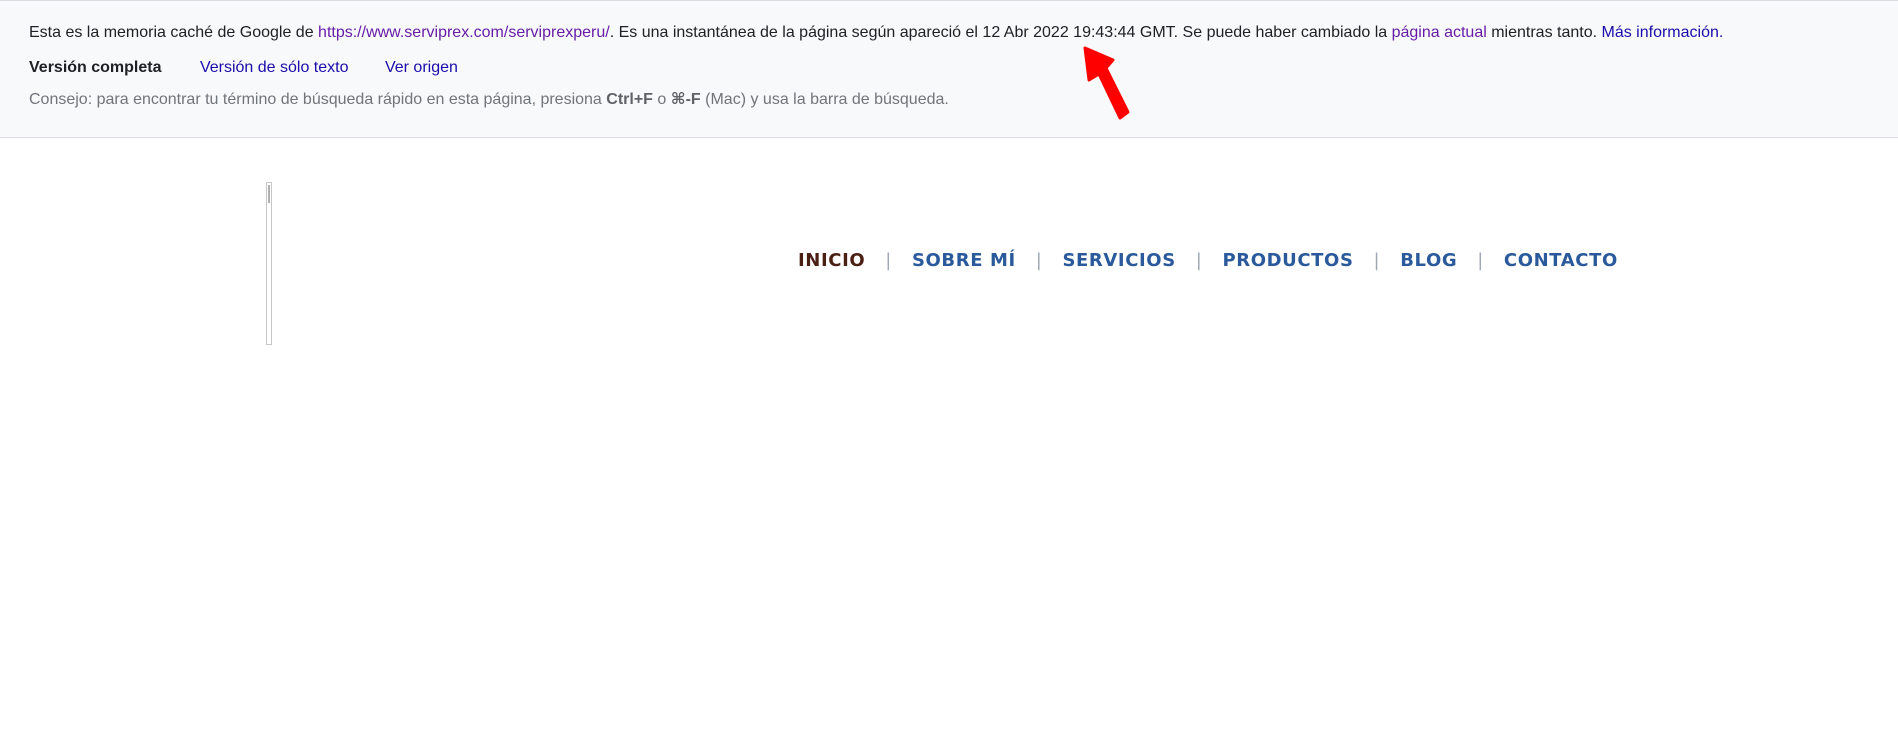  Describe the element at coordinates (964, 260) in the screenshot. I see `nav-sobre-mi: SOBRE MÍ` at that location.